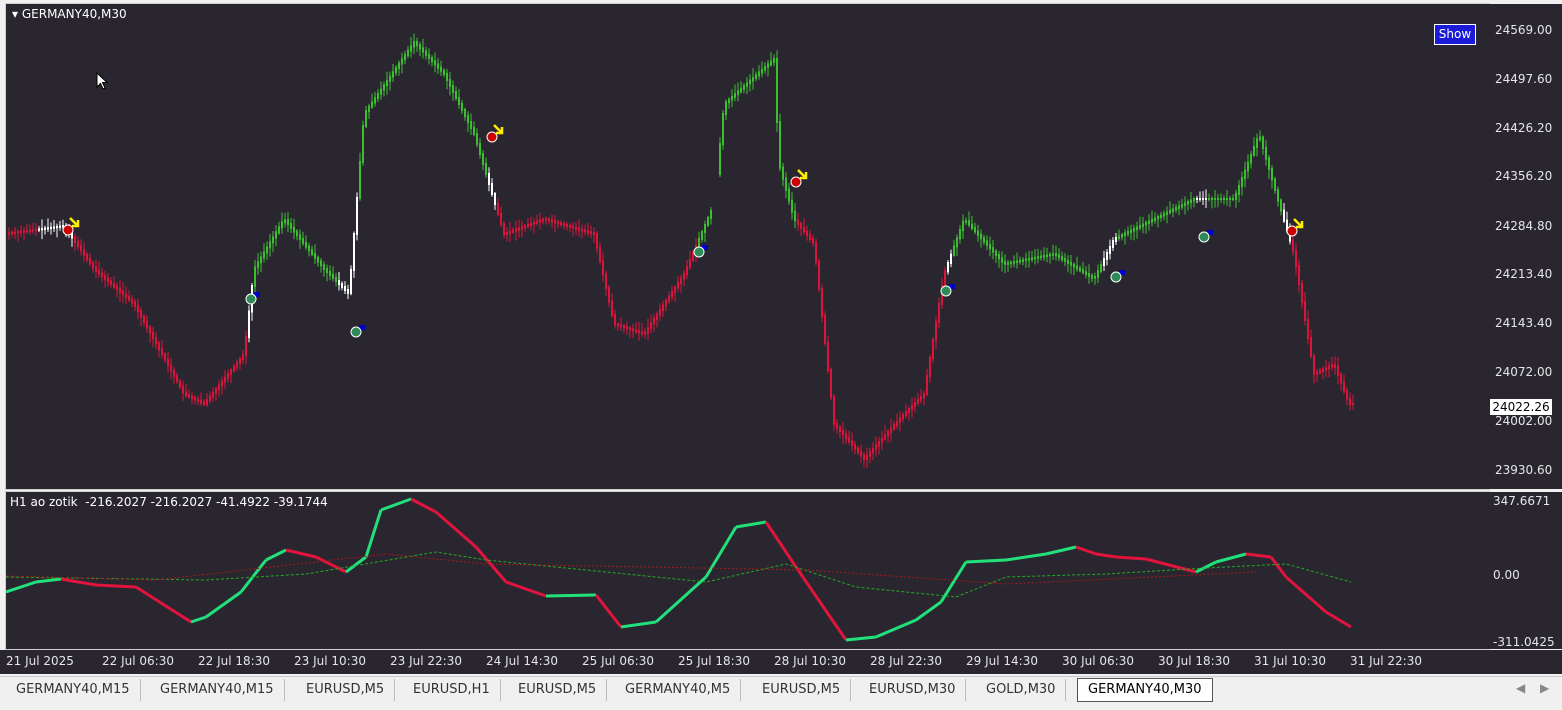 This screenshot has width=1562, height=710. Describe the element at coordinates (1002, 661) in the screenshot. I see `time-axis-label: 29 Jul 14:30` at that location.